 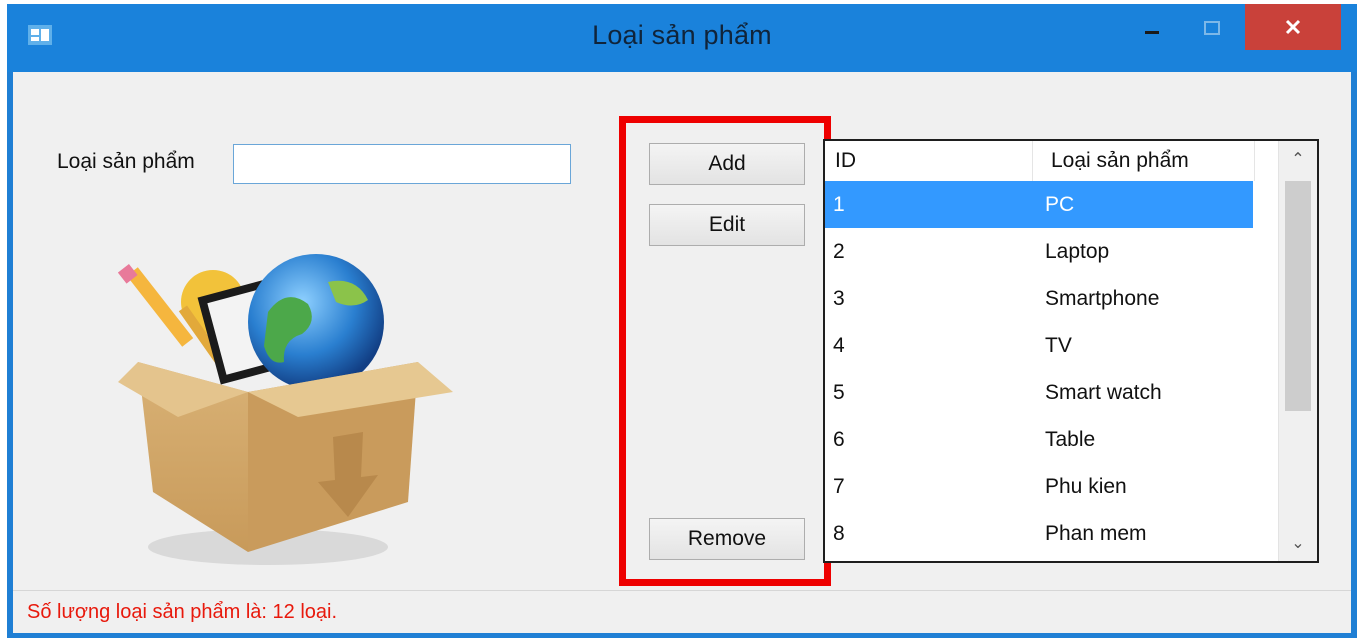 What do you see at coordinates (1039, 251) in the screenshot?
I see `list-item: 2 Laptop` at bounding box center [1039, 251].